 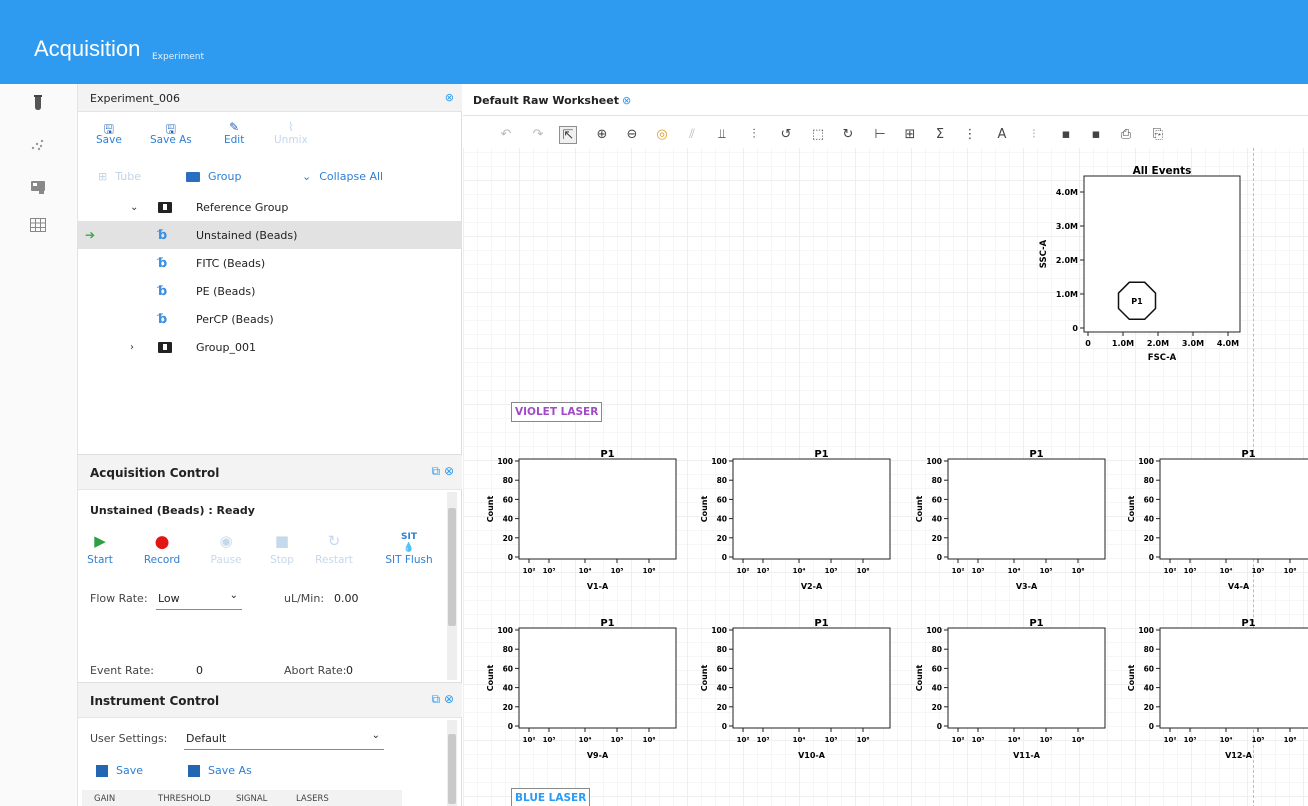 I want to click on instrument-icon, so click(x=38, y=187).